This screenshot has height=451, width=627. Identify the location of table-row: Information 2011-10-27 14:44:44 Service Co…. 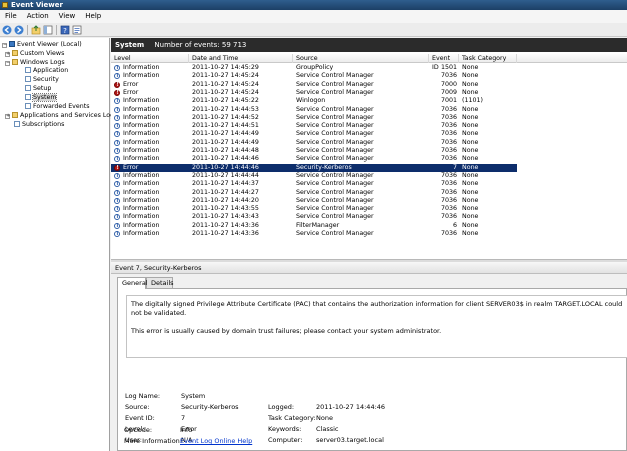
(314, 176).